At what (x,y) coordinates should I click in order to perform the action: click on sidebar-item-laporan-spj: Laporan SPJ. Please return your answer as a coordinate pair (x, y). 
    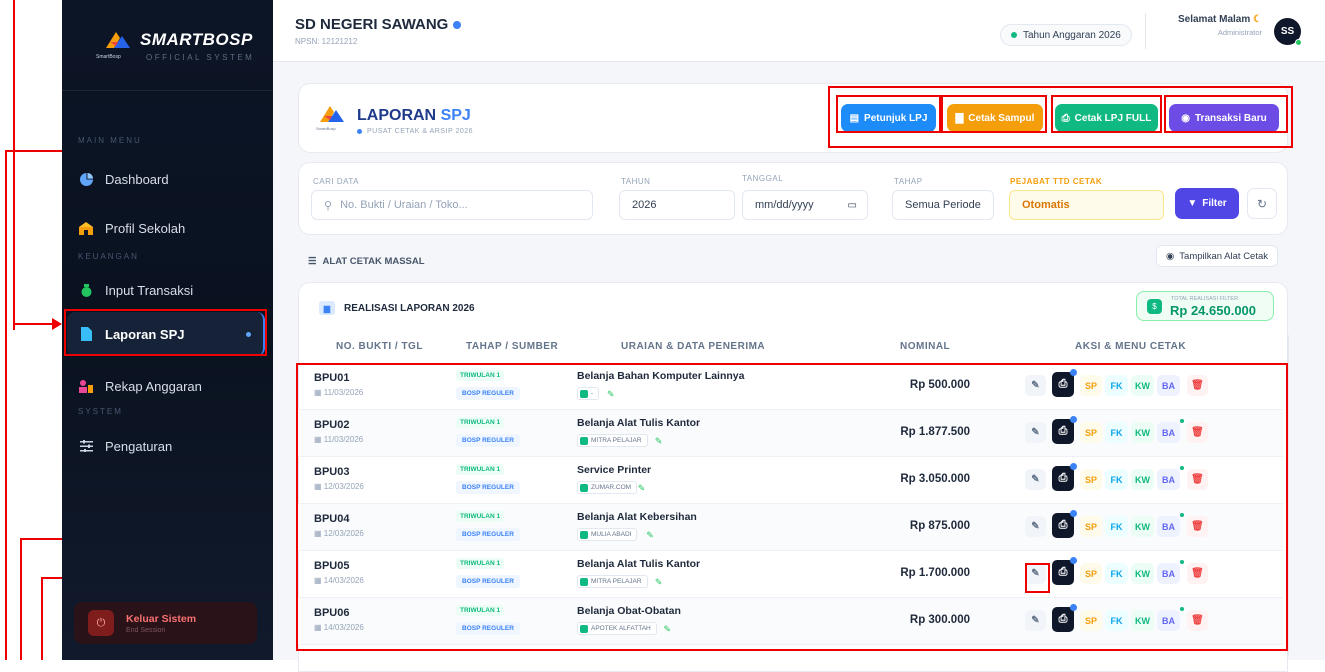
    Looking at the image, I should click on (166, 334).